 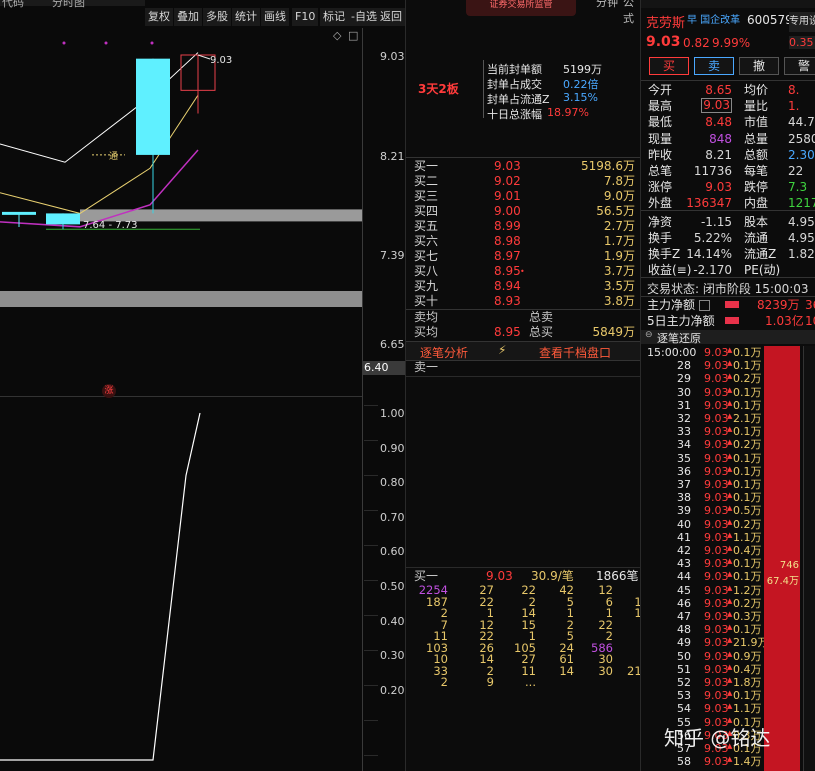 I want to click on indicator-tick-label: 0.60, so click(x=392, y=552).